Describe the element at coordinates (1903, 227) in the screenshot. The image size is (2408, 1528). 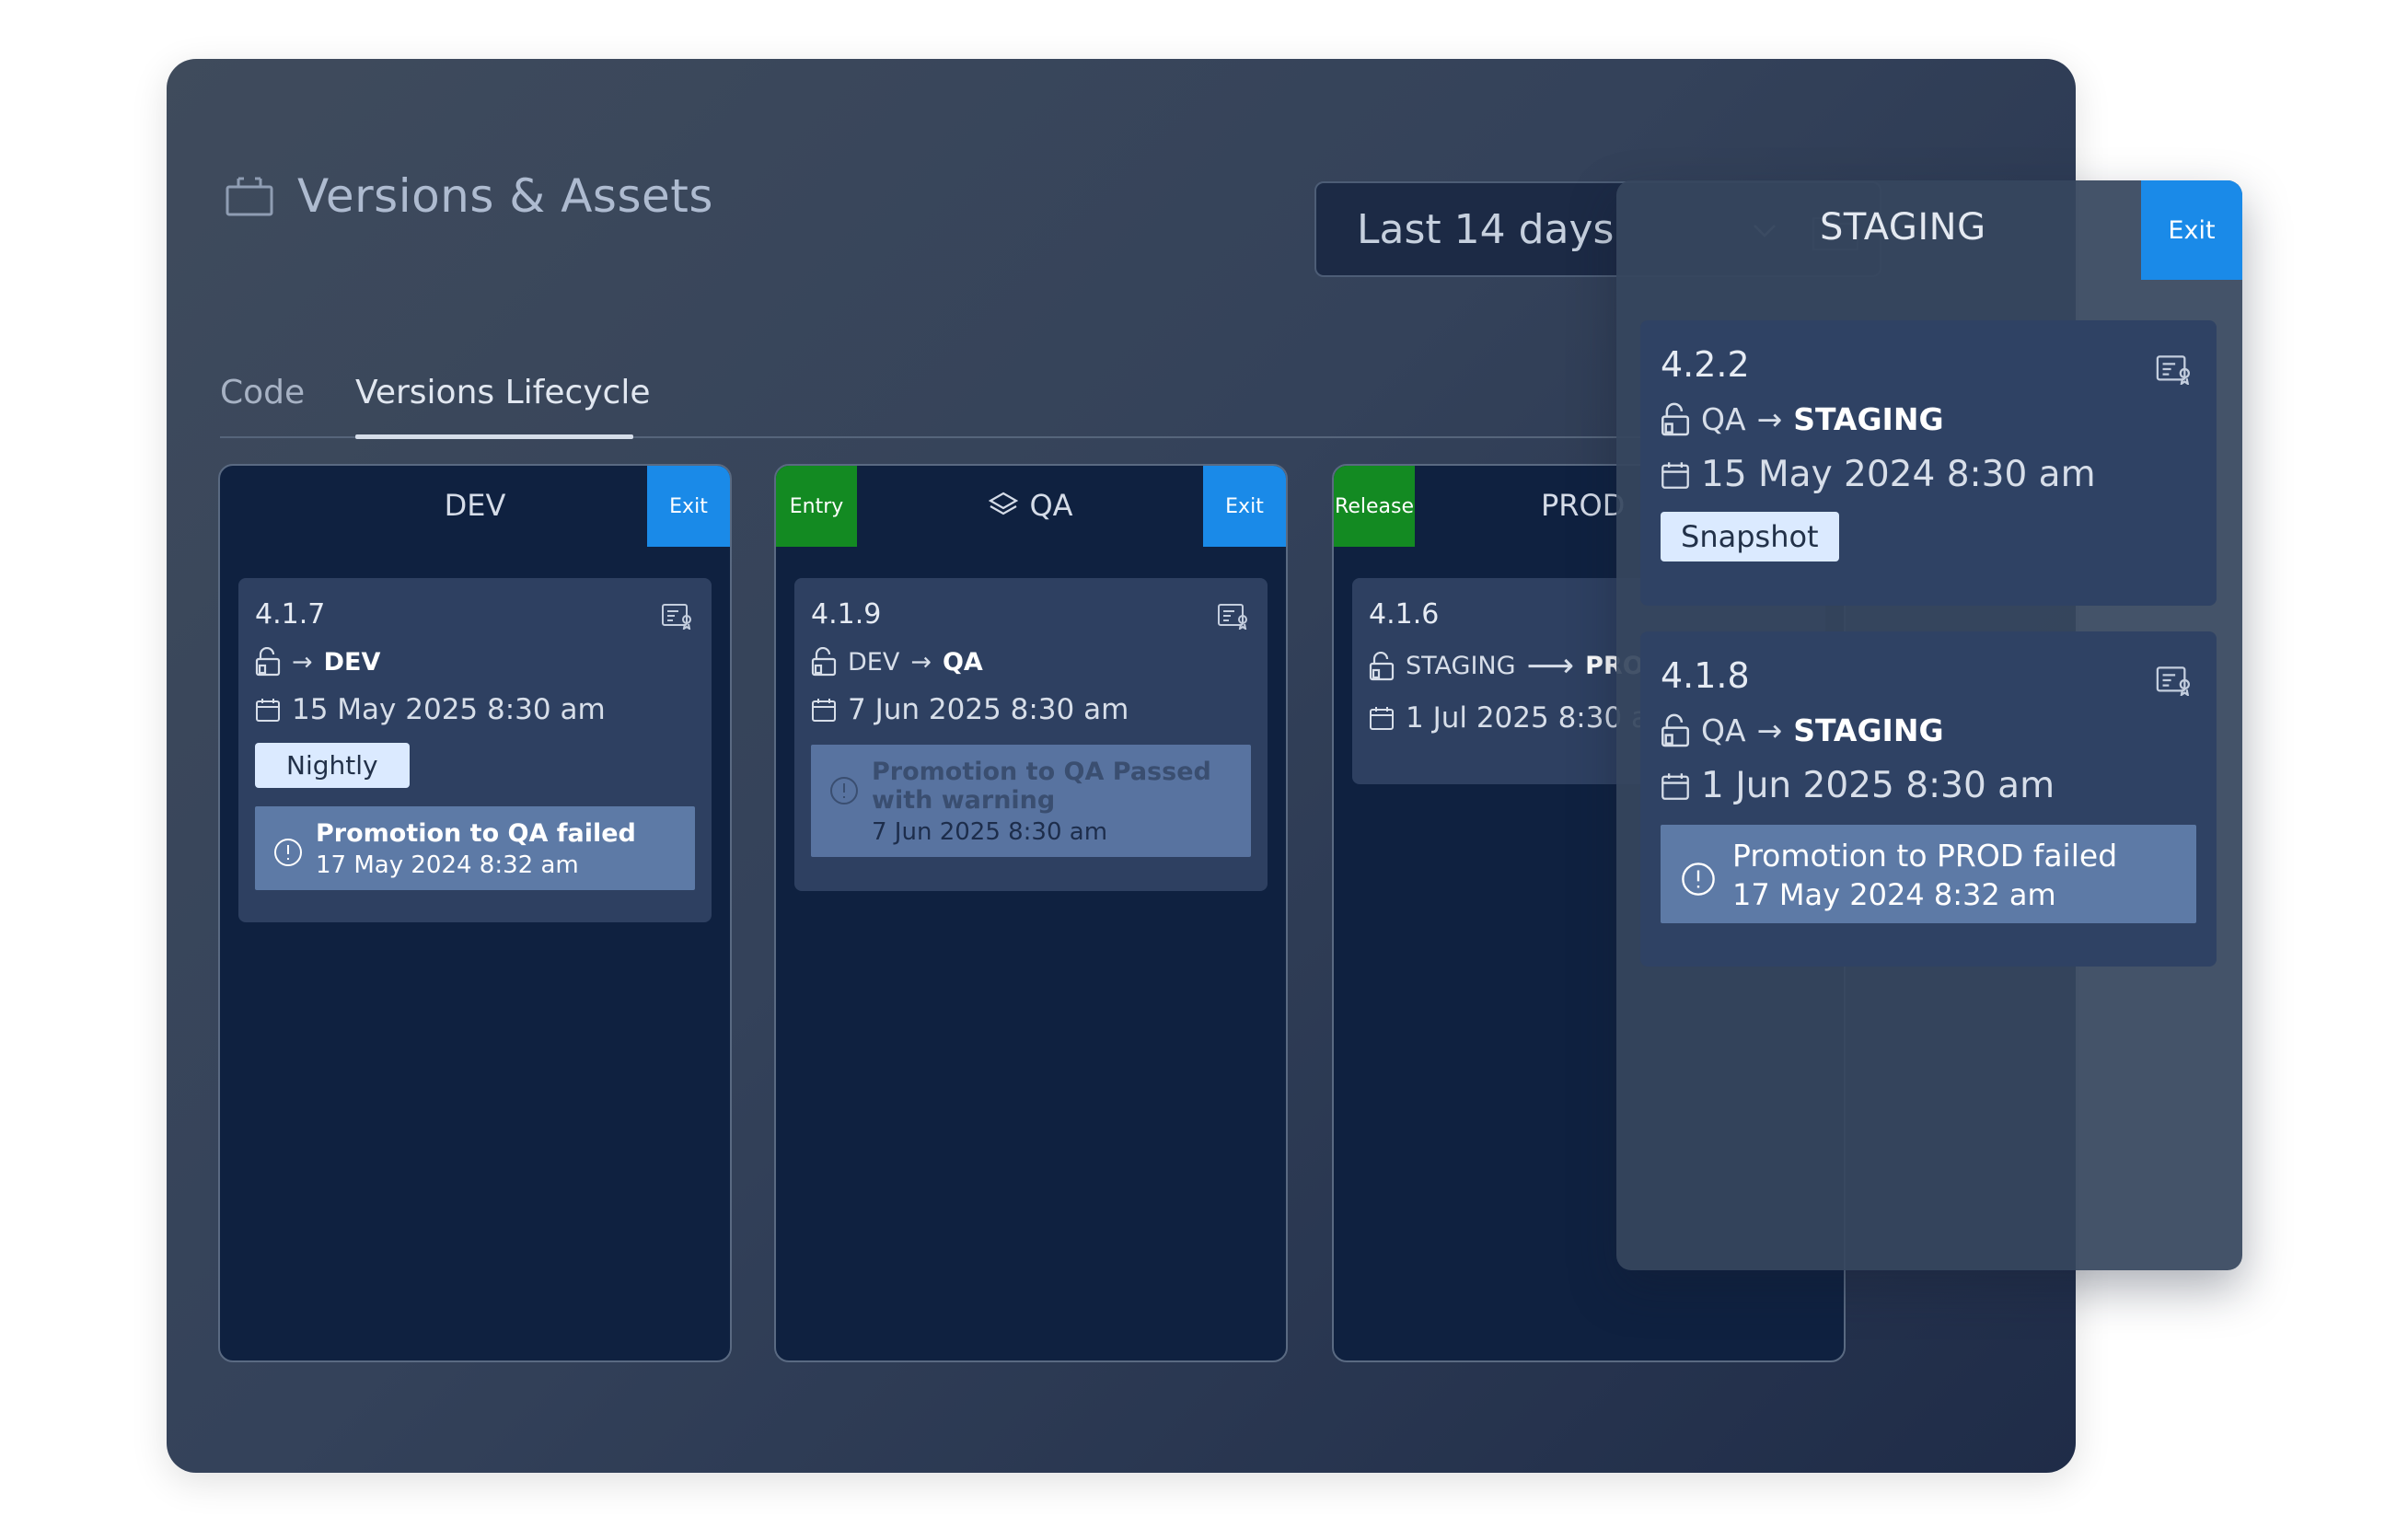
I see `staging-title: STAGING` at that location.